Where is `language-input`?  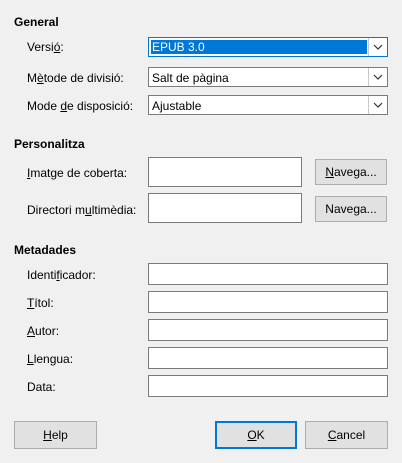
language-input is located at coordinates (268, 358).